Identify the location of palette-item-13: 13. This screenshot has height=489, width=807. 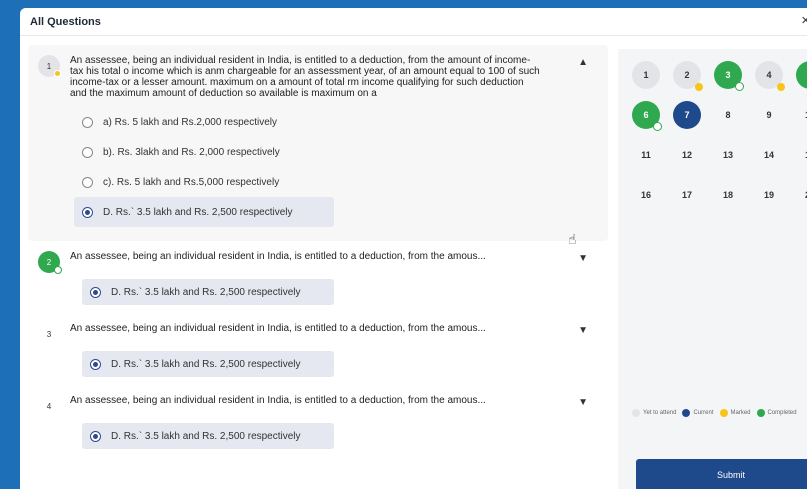
(728, 155).